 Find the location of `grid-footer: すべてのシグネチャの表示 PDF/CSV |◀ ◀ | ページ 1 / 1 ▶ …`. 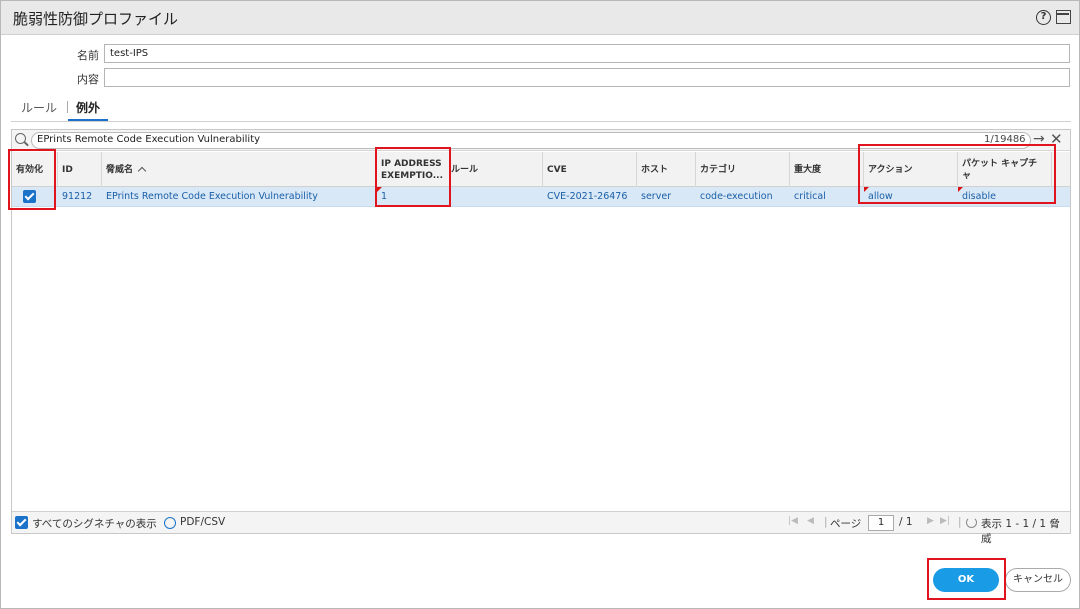

grid-footer: すべてのシグネチャの表示 PDF/CSV |◀ ◀ | ページ 1 / 1 ▶ … is located at coordinates (541, 528).